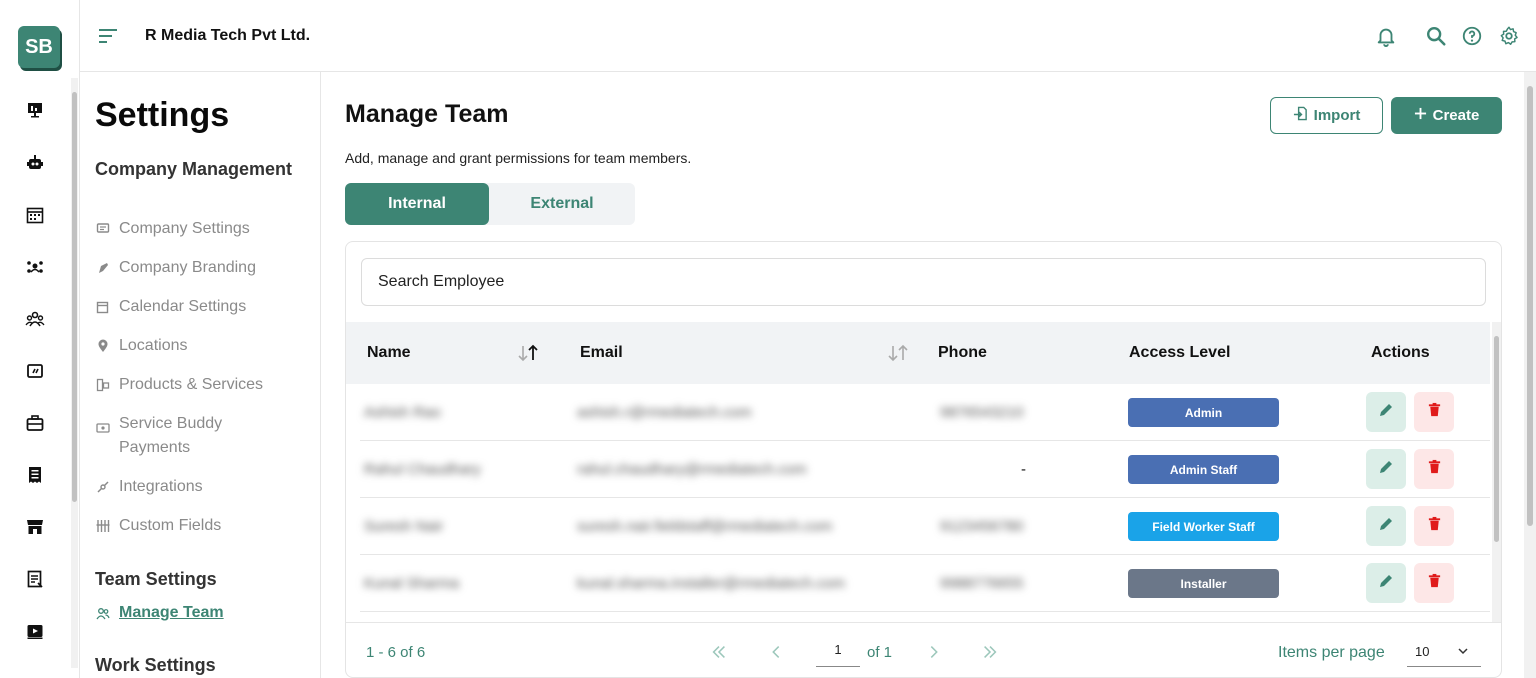 The width and height of the screenshot is (1536, 678). I want to click on cell-phone: 9876543210, so click(982, 412).